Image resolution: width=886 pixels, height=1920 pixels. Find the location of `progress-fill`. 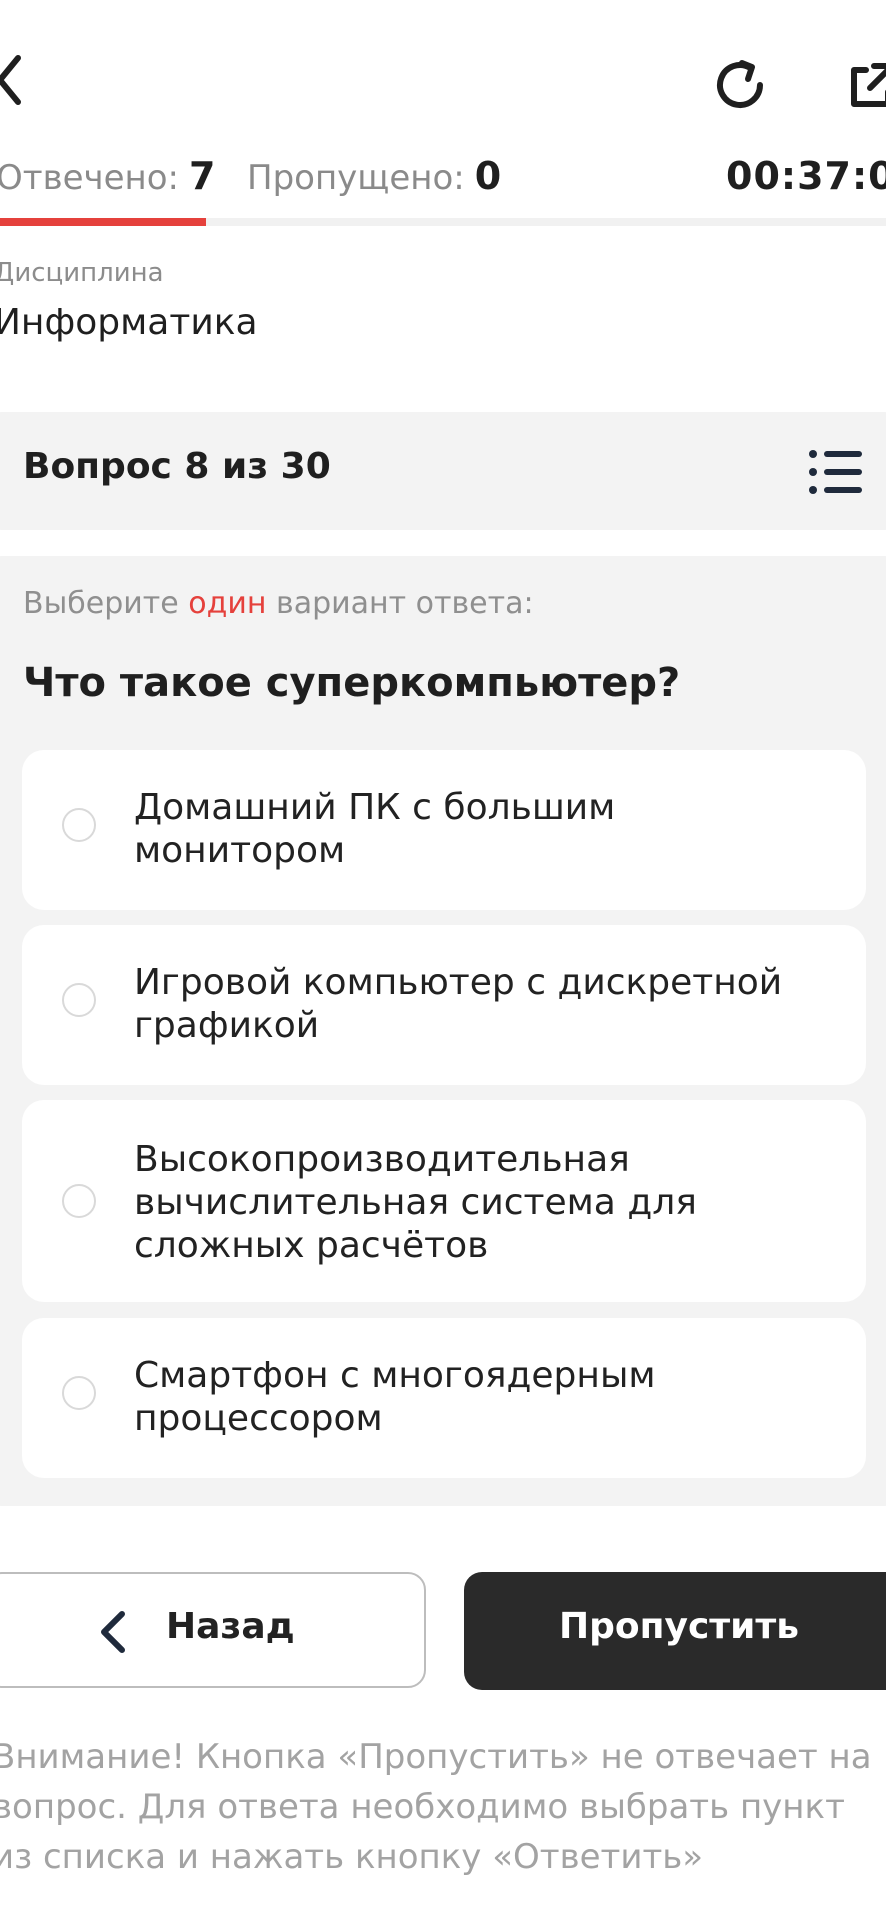

progress-fill is located at coordinates (103, 222).